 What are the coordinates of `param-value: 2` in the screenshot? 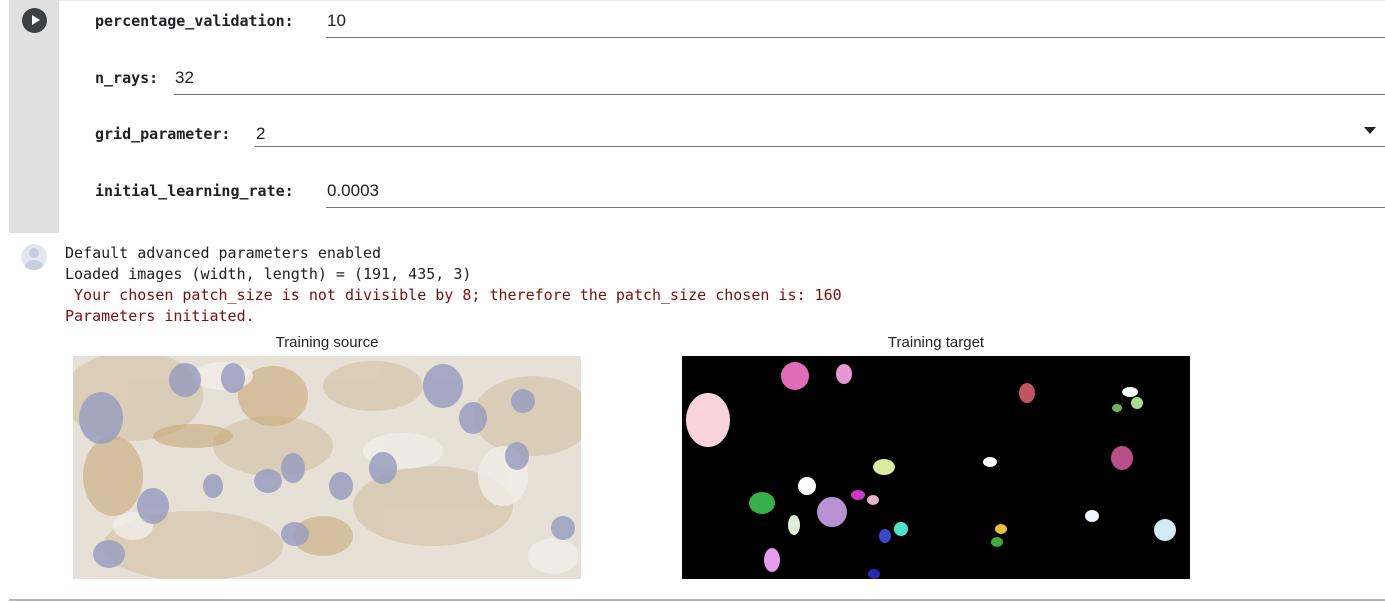 It's located at (261, 133).